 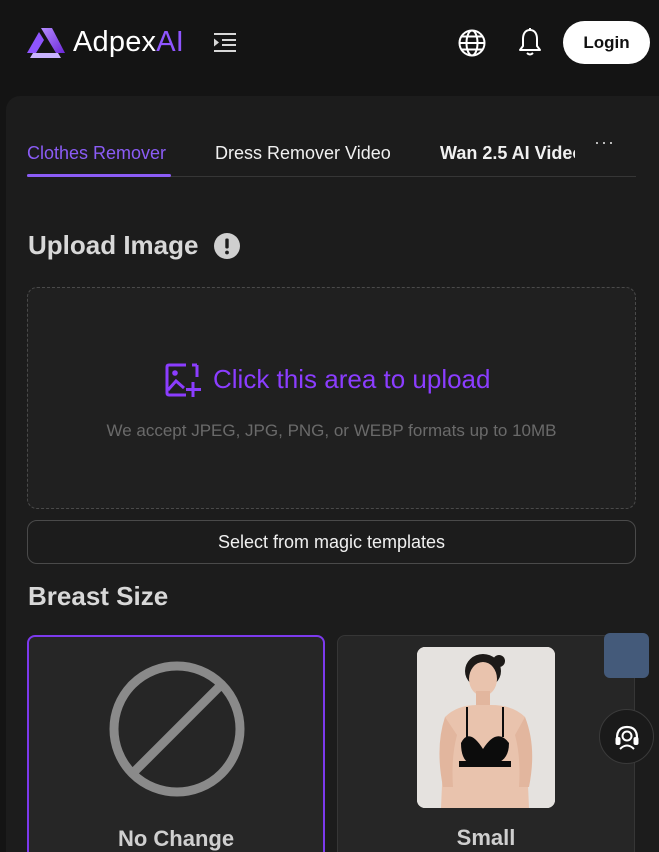 I want to click on top-header: AdpexAI Login, so click(x=329, y=43).